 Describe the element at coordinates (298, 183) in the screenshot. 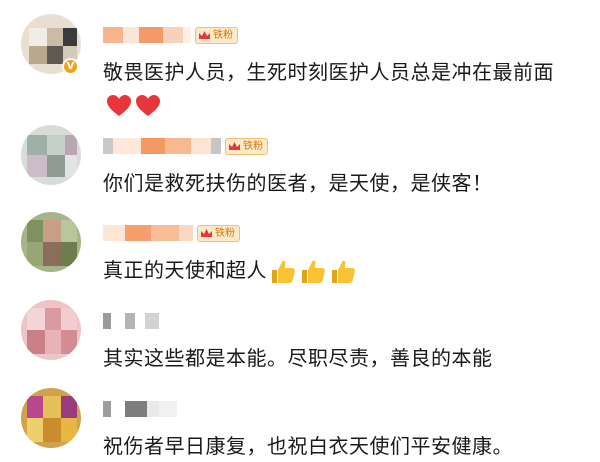

I see `comment-body: 你们是救死扶伤的医者，是天使，是侠客！` at that location.